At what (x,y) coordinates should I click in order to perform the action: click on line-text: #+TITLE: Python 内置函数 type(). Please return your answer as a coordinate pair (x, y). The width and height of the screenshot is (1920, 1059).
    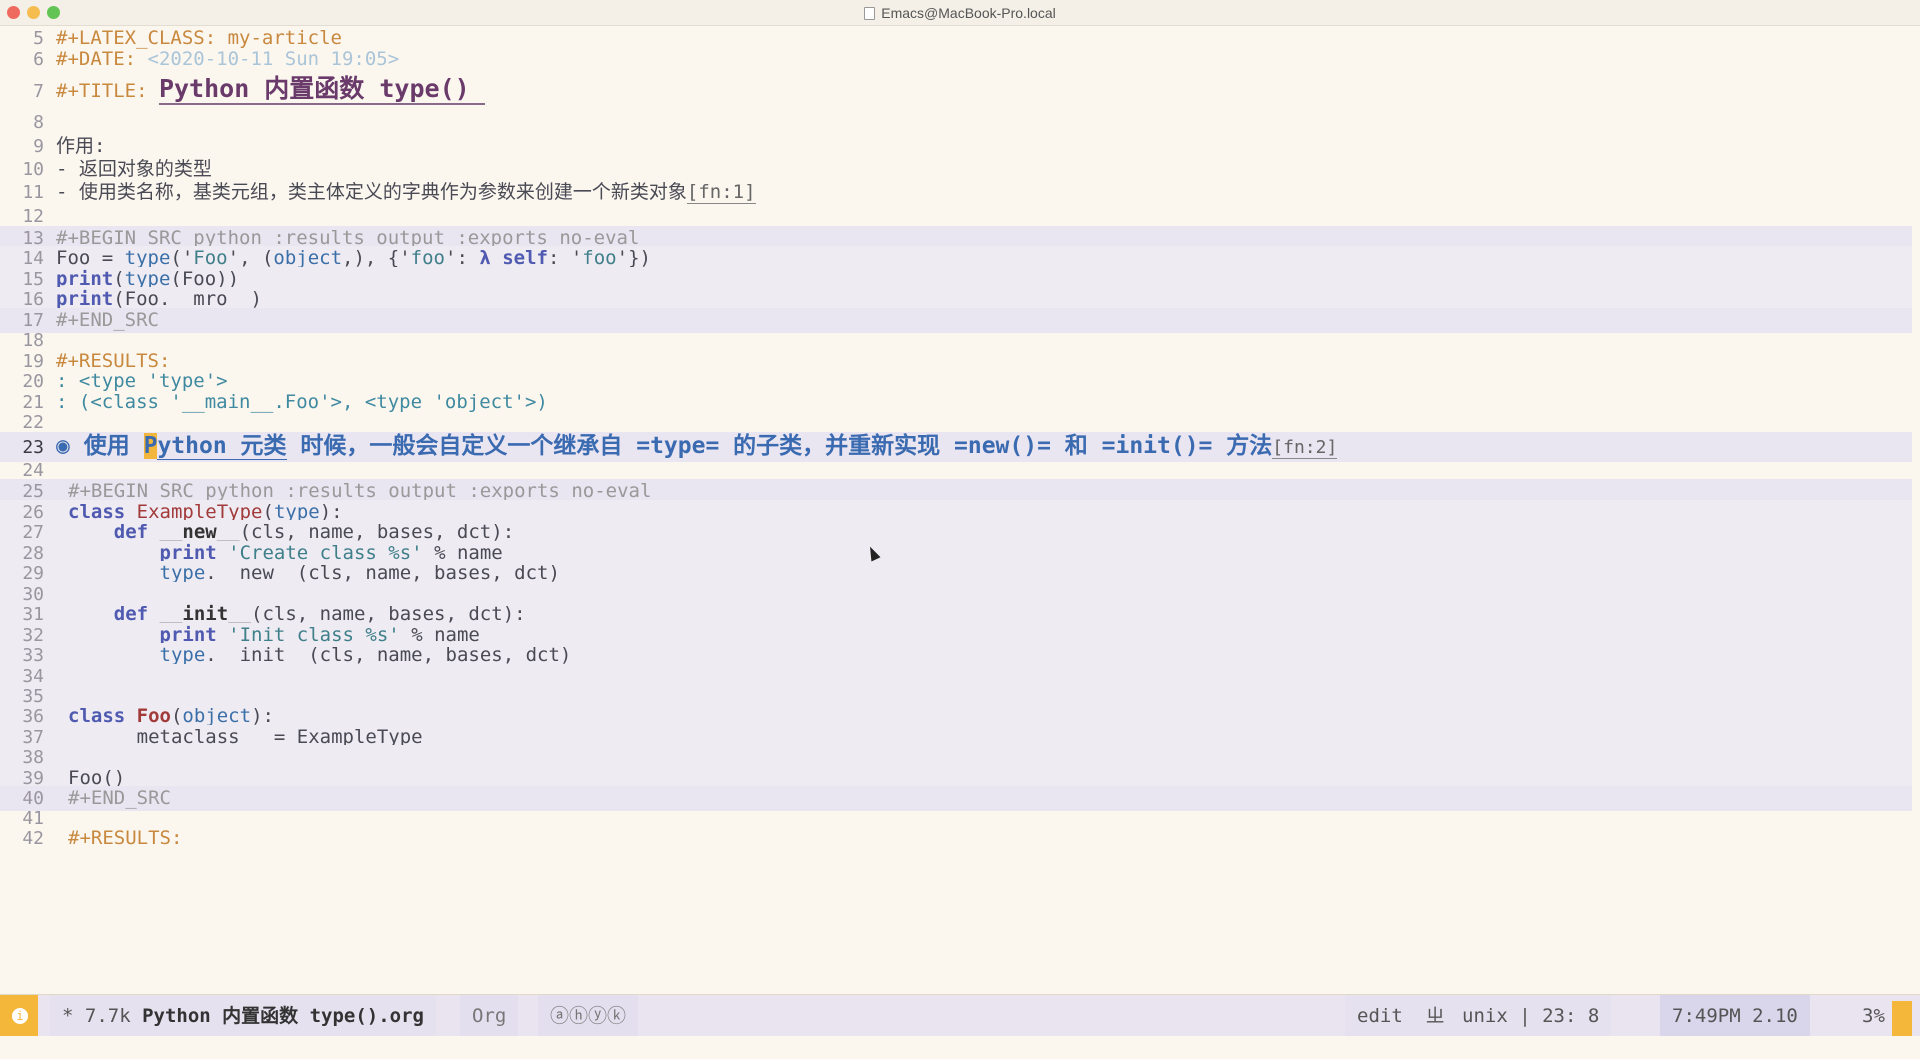
    Looking at the image, I should click on (270, 89).